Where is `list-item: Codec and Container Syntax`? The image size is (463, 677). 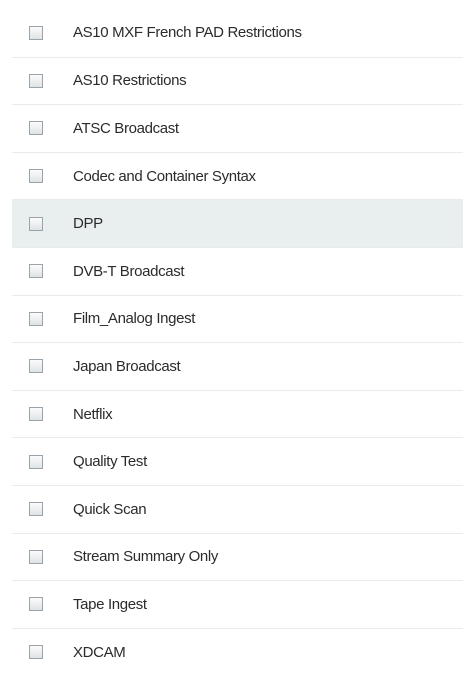 list-item: Codec and Container Syntax is located at coordinates (237, 175).